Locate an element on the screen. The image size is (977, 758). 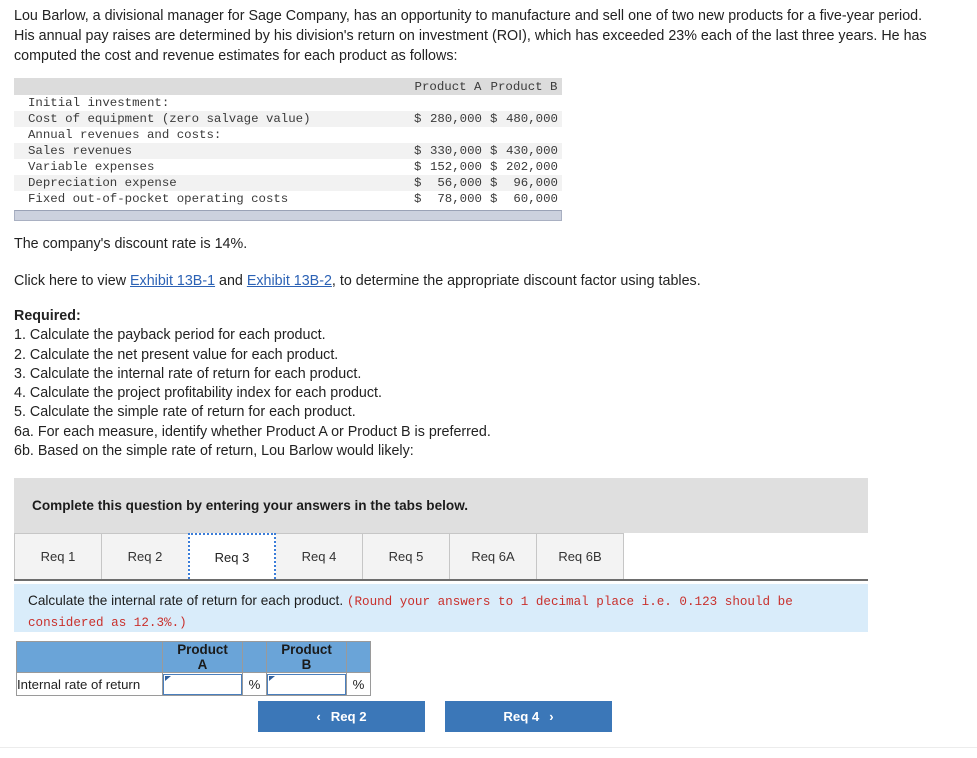
product-b-value is located at coordinates (531, 103).